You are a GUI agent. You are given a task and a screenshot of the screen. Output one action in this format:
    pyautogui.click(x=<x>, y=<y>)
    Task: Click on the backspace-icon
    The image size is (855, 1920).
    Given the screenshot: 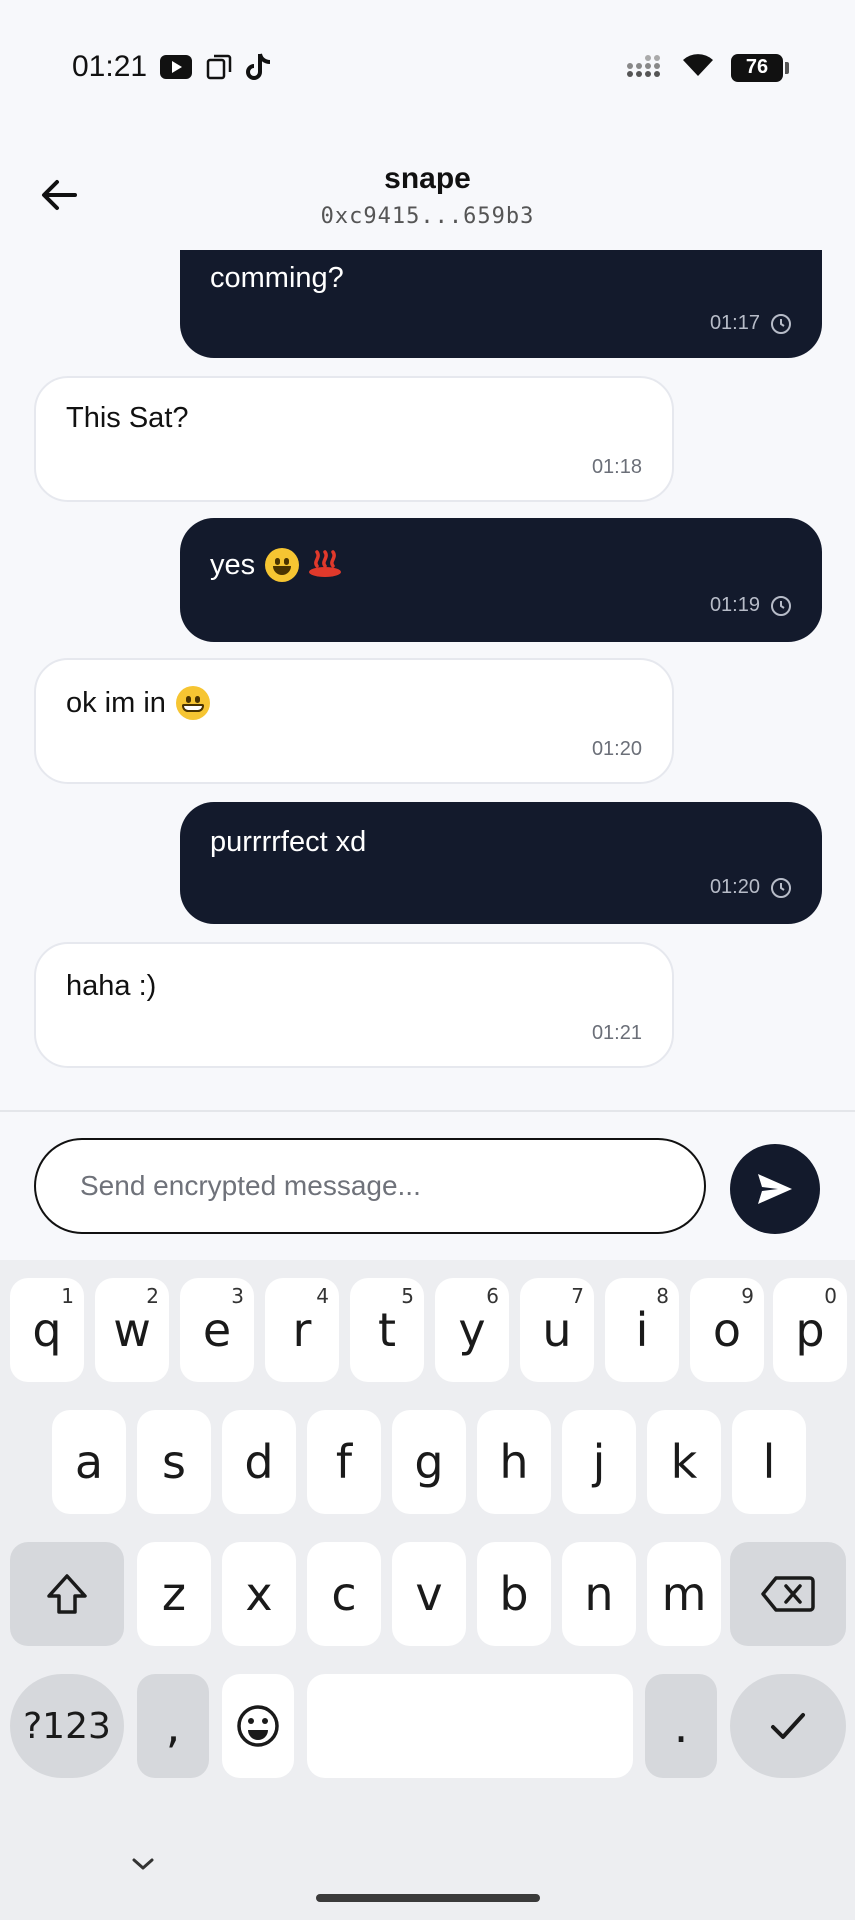 What is the action you would take?
    pyautogui.click(x=788, y=1594)
    